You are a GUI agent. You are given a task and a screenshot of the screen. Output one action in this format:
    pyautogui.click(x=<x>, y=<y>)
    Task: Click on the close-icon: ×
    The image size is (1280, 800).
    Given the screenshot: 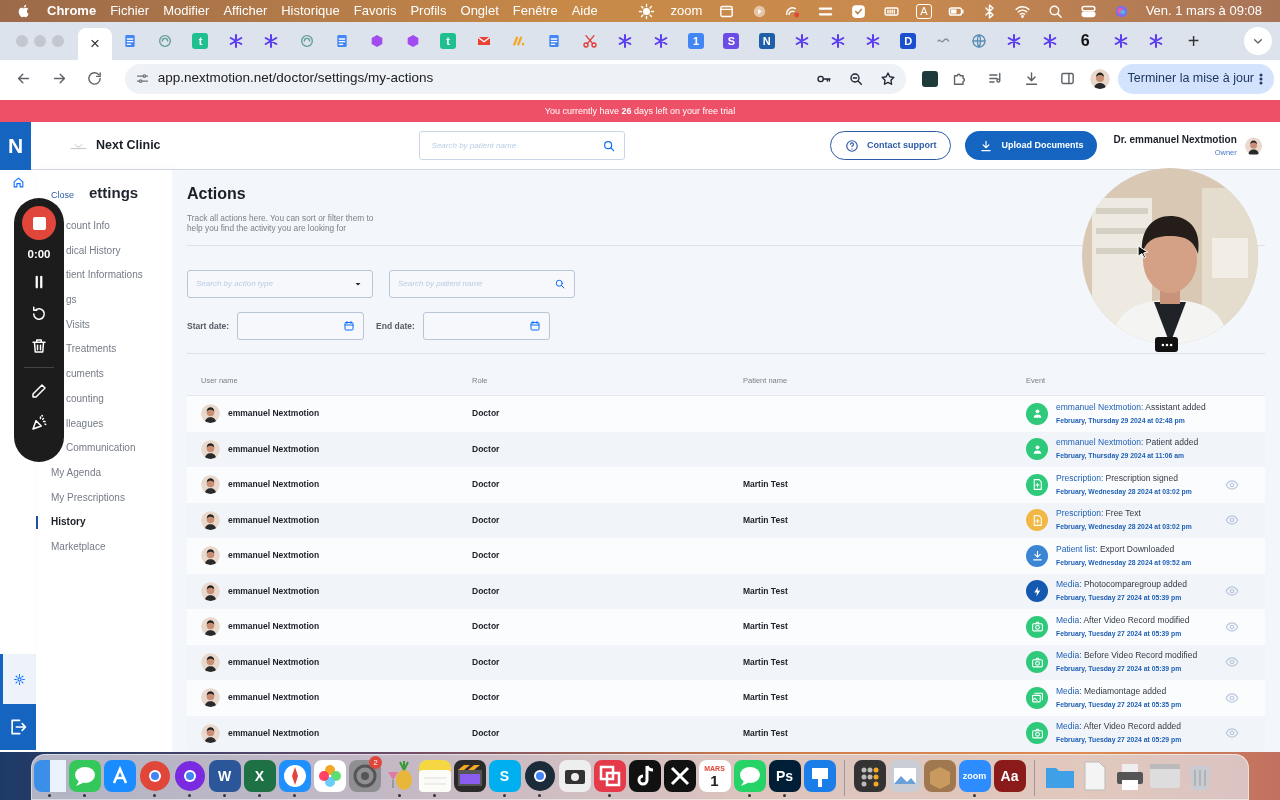 What is the action you would take?
    pyautogui.click(x=95, y=44)
    